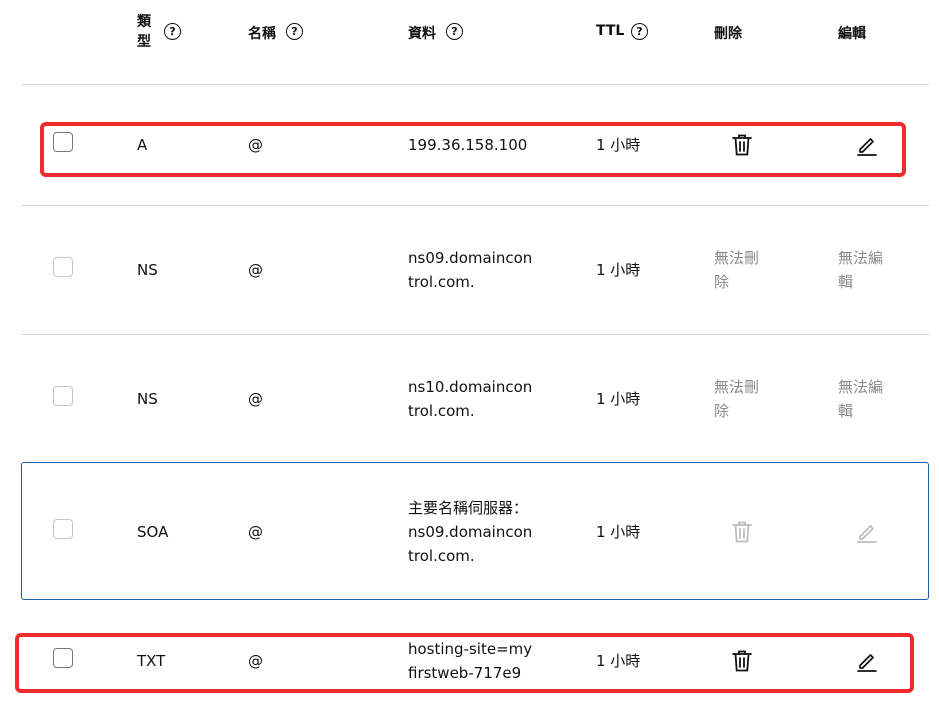 The height and width of the screenshot is (712, 939). What do you see at coordinates (262, 34) in the screenshot?
I see `header-name: 名稱` at bounding box center [262, 34].